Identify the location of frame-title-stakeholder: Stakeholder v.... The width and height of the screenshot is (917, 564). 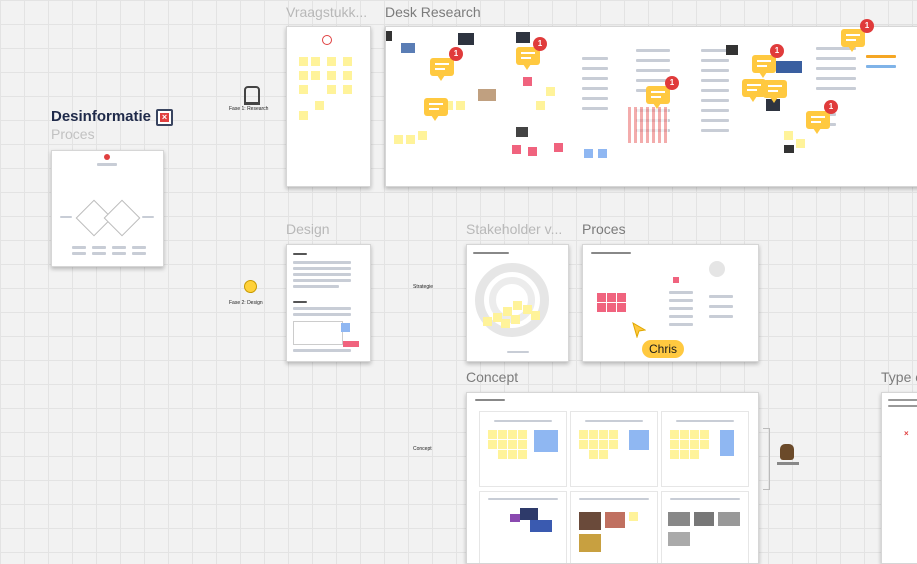
(514, 229).